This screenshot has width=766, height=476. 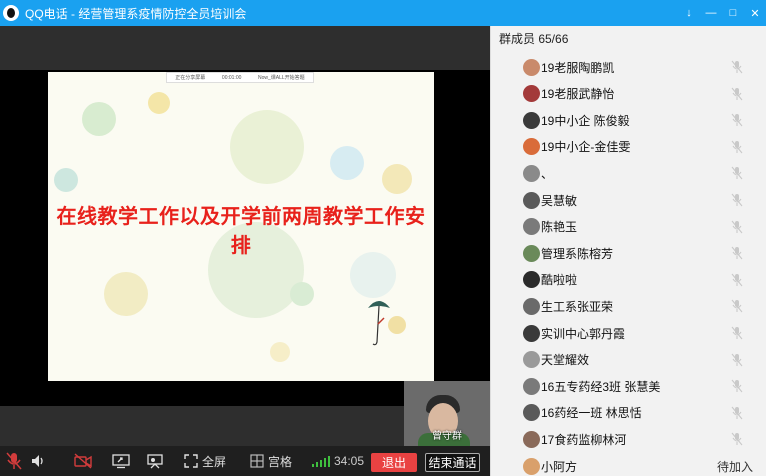 I want to click on member-row: 吴慧敏, so click(x=628, y=200).